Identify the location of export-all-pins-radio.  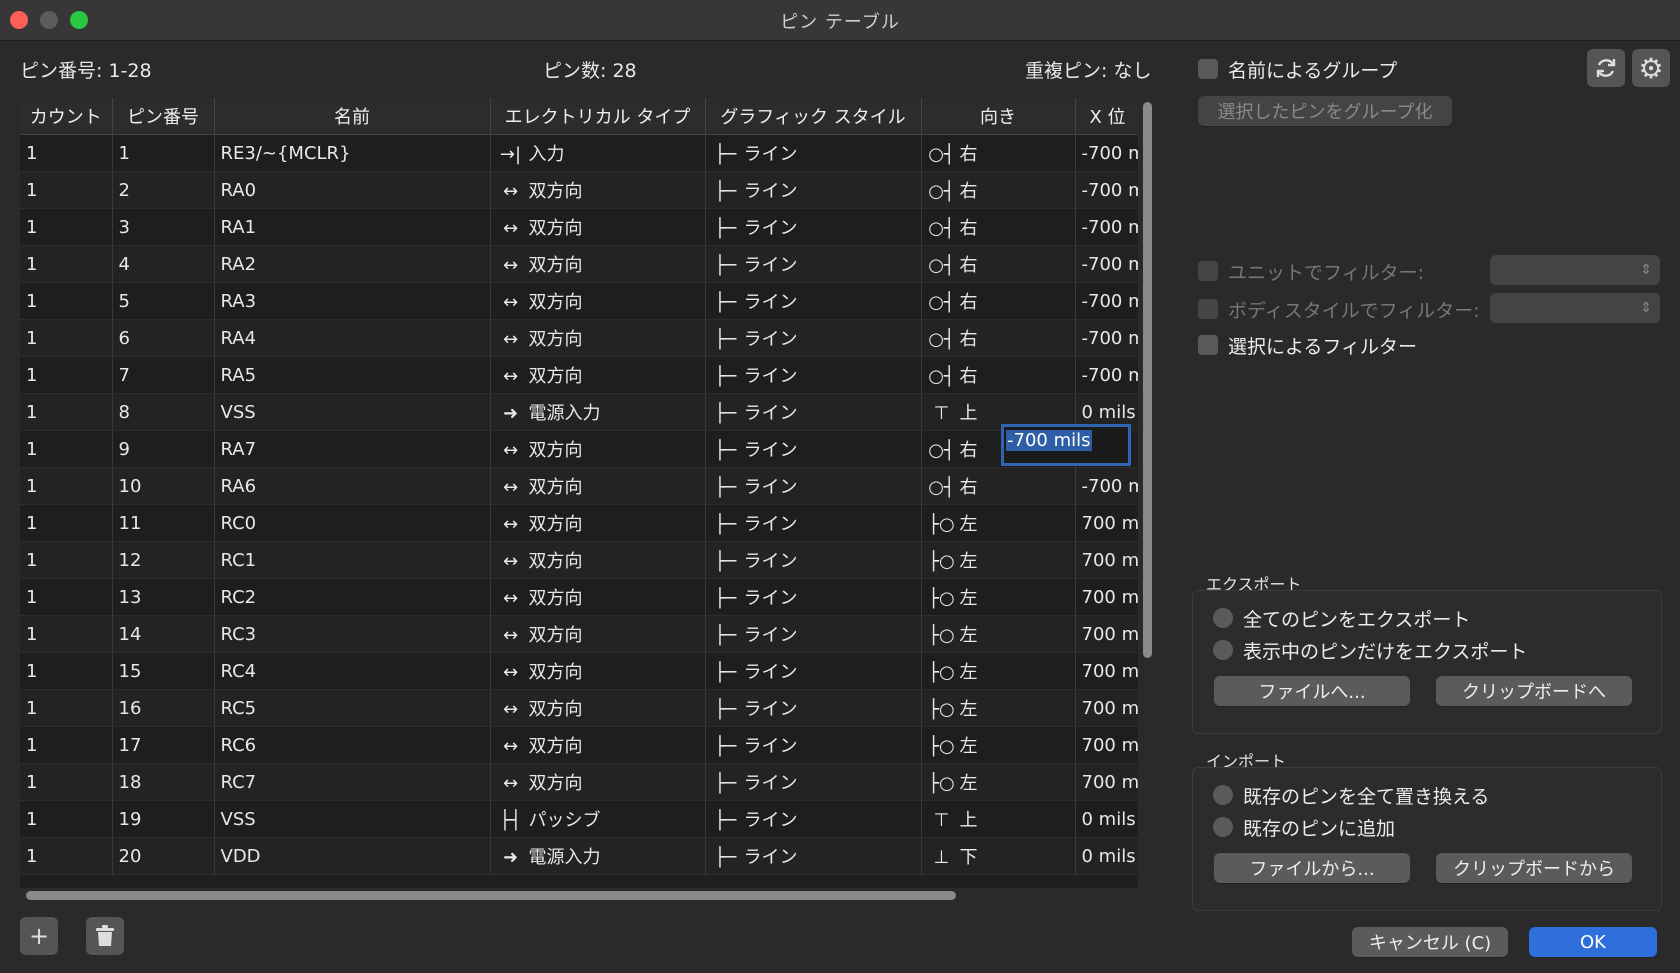
(1223, 618).